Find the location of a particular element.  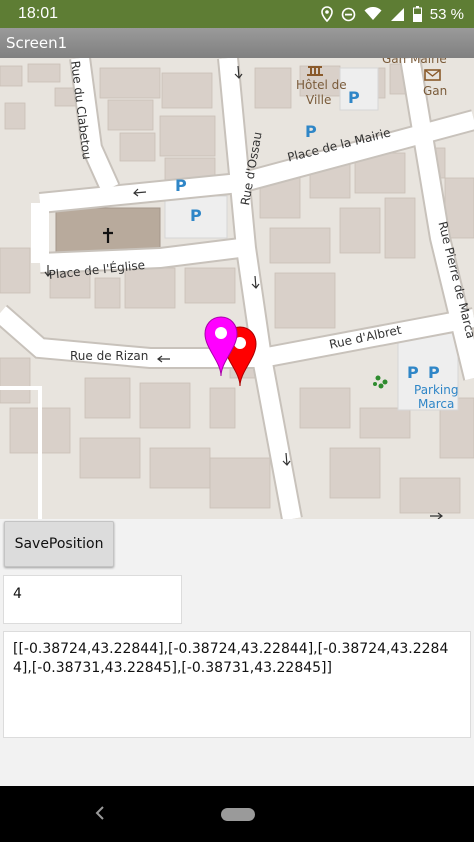

battery-percent: 53 % is located at coordinates (446, 14).